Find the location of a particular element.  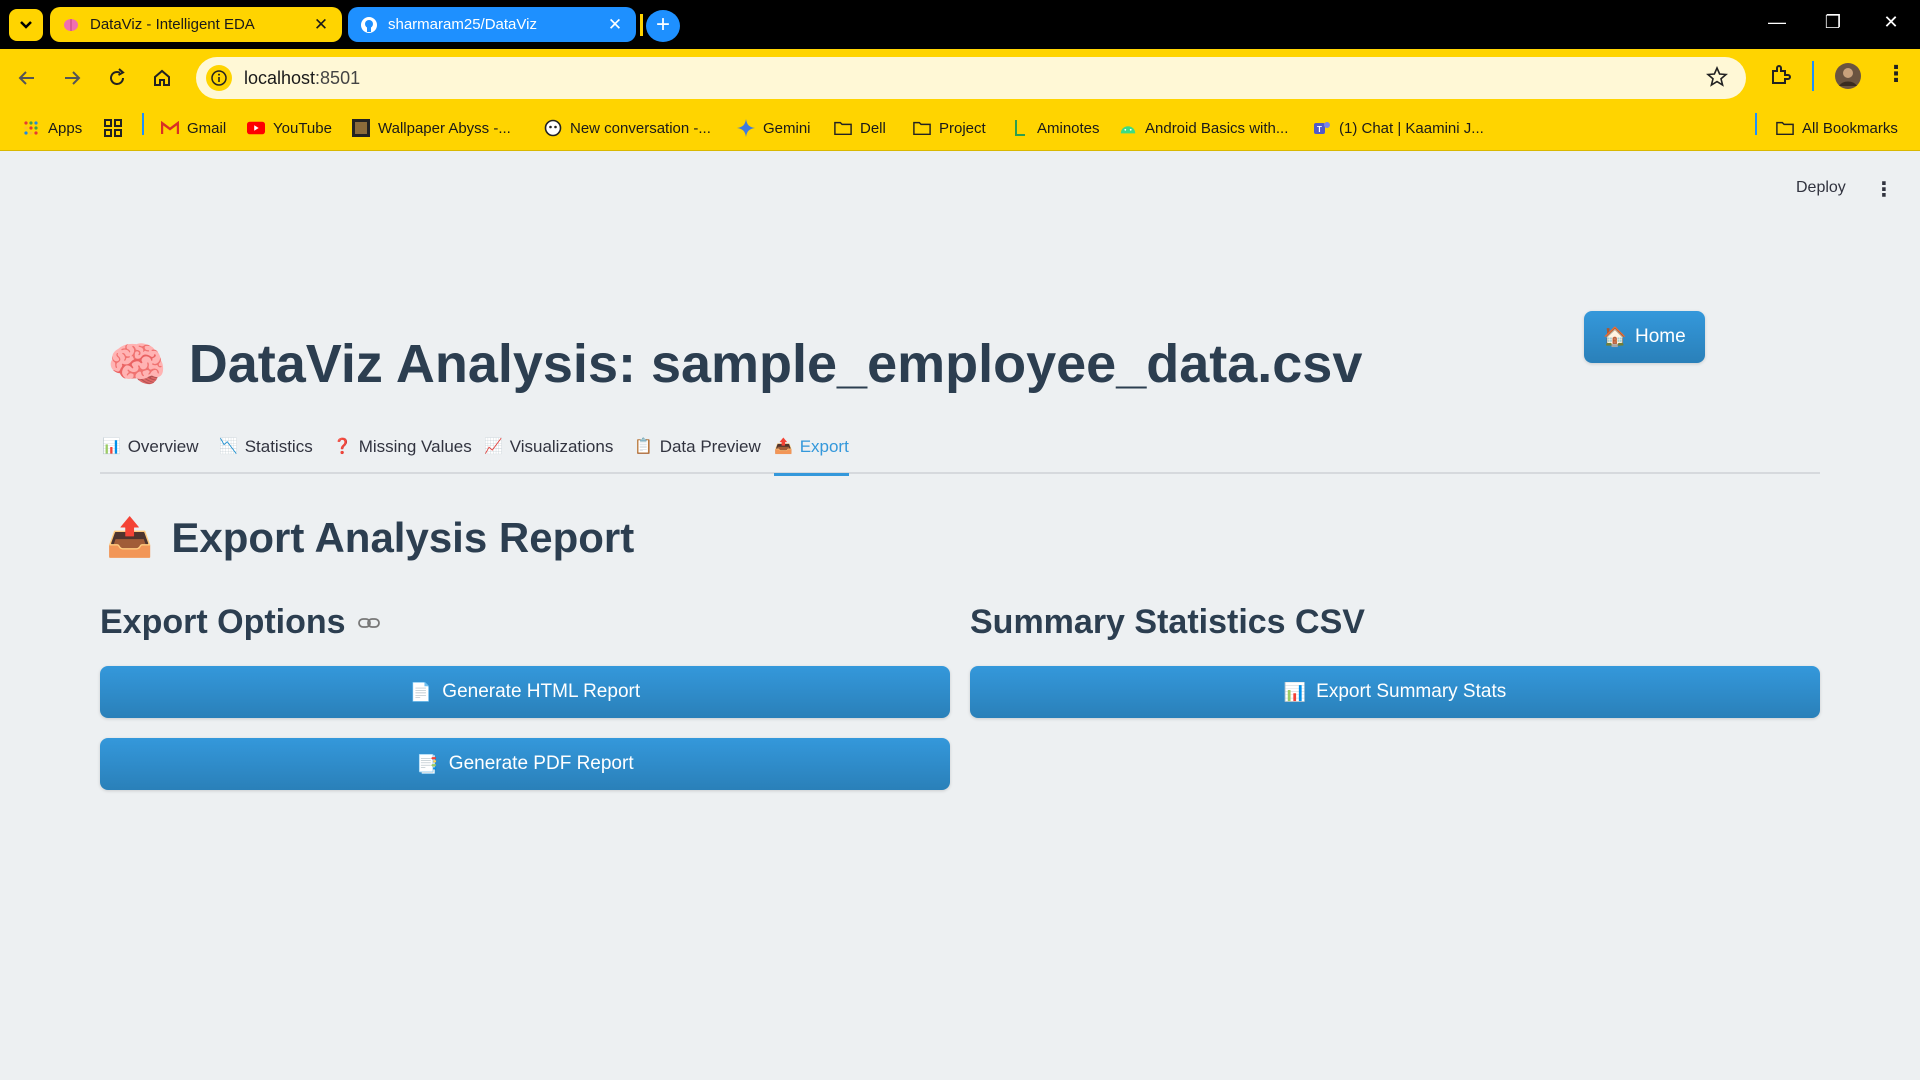

gmail-icon is located at coordinates (170, 128).